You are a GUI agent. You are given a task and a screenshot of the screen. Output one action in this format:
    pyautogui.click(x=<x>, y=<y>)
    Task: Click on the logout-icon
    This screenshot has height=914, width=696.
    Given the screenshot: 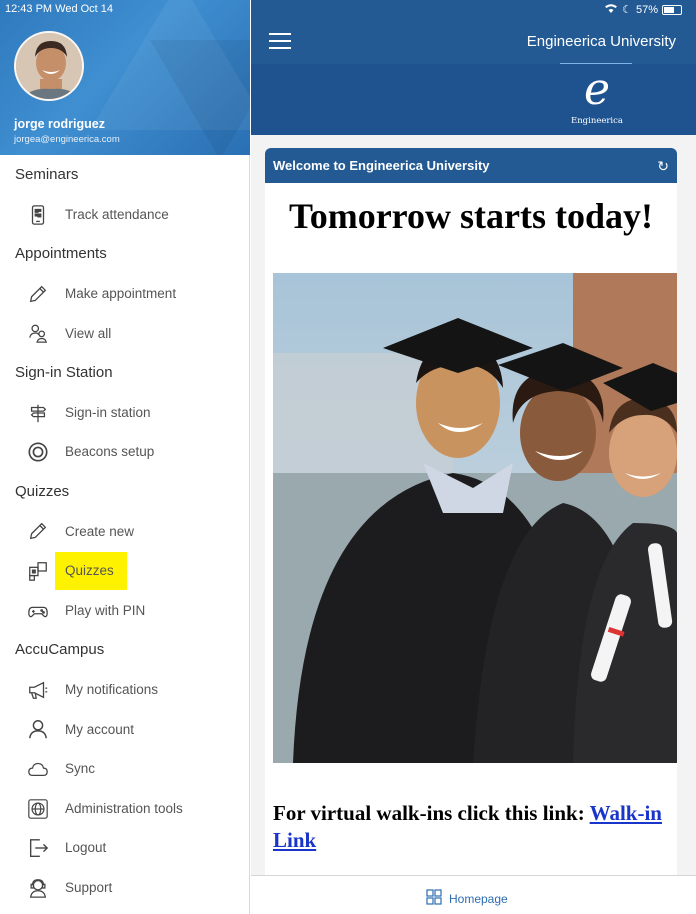 What is the action you would take?
    pyautogui.click(x=38, y=848)
    